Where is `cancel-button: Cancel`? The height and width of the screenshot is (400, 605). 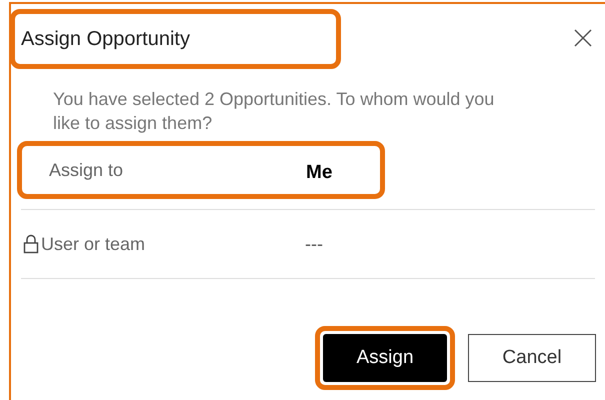 cancel-button: Cancel is located at coordinates (532, 358).